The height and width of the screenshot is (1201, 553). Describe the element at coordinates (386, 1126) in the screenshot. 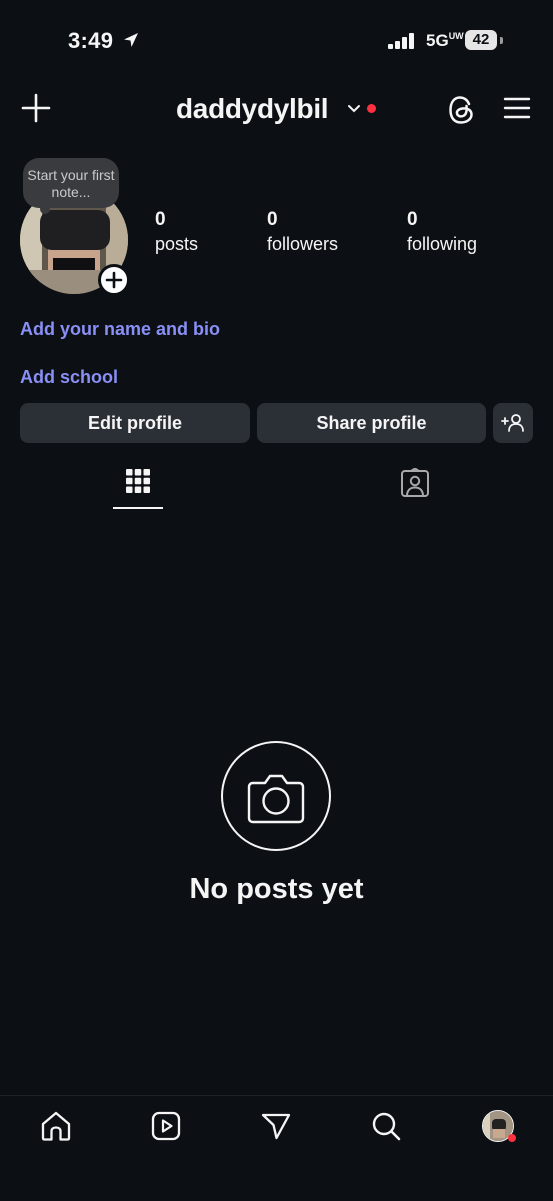

I see `search-icon` at that location.